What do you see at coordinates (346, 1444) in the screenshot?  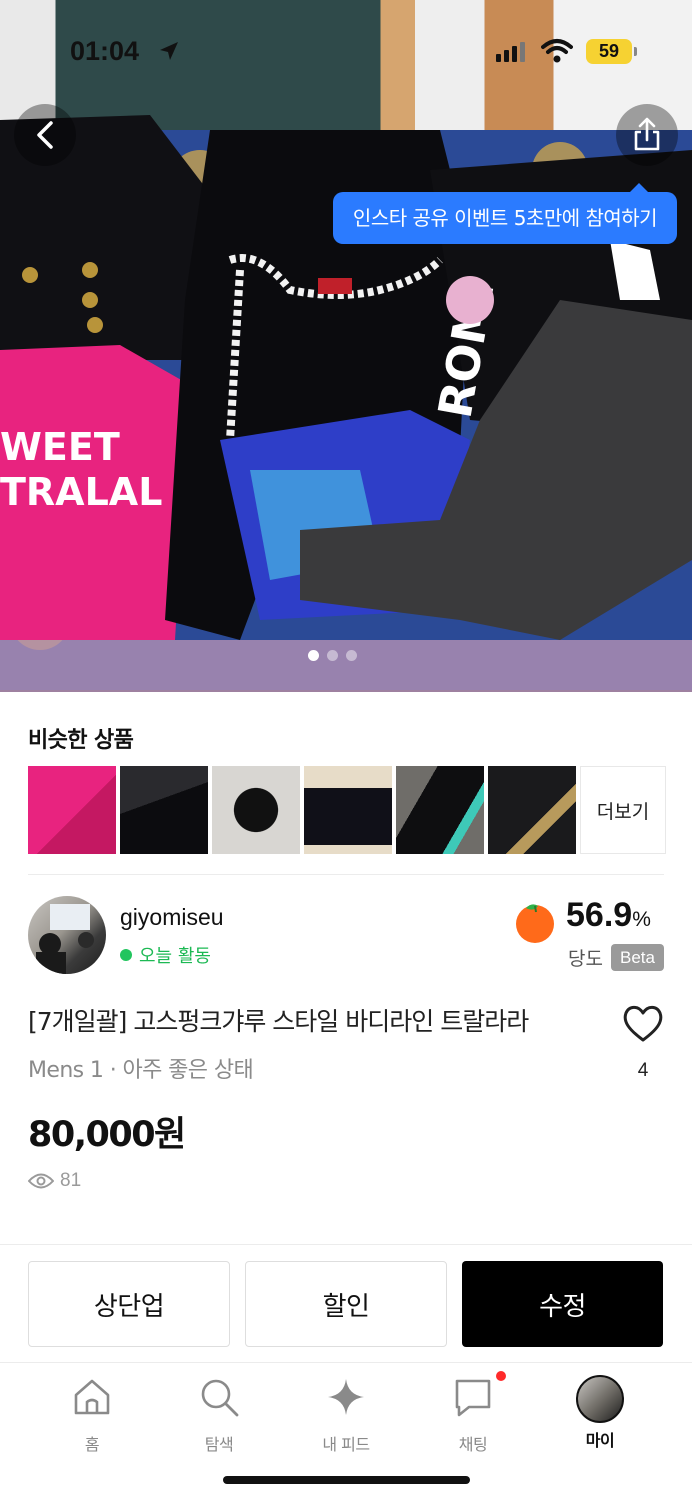 I see `tab-label: 내 피드` at bounding box center [346, 1444].